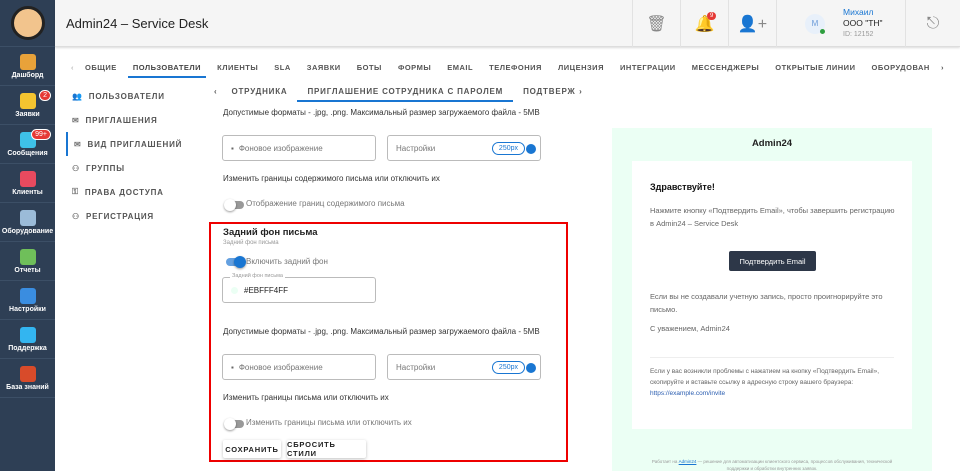 The image size is (960, 472). Describe the element at coordinates (326, 449) in the screenshot. I see `reset-styles-button: СБРОСИТЬ СТИЛИ` at that location.